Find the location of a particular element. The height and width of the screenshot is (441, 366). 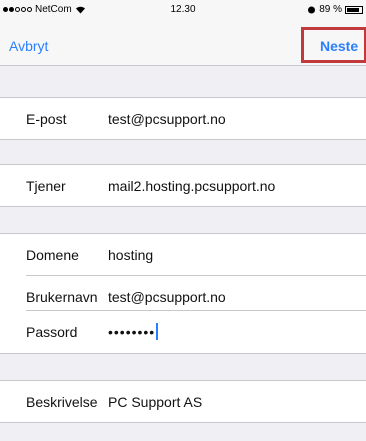

server-label: Tjener is located at coordinates (46, 186).